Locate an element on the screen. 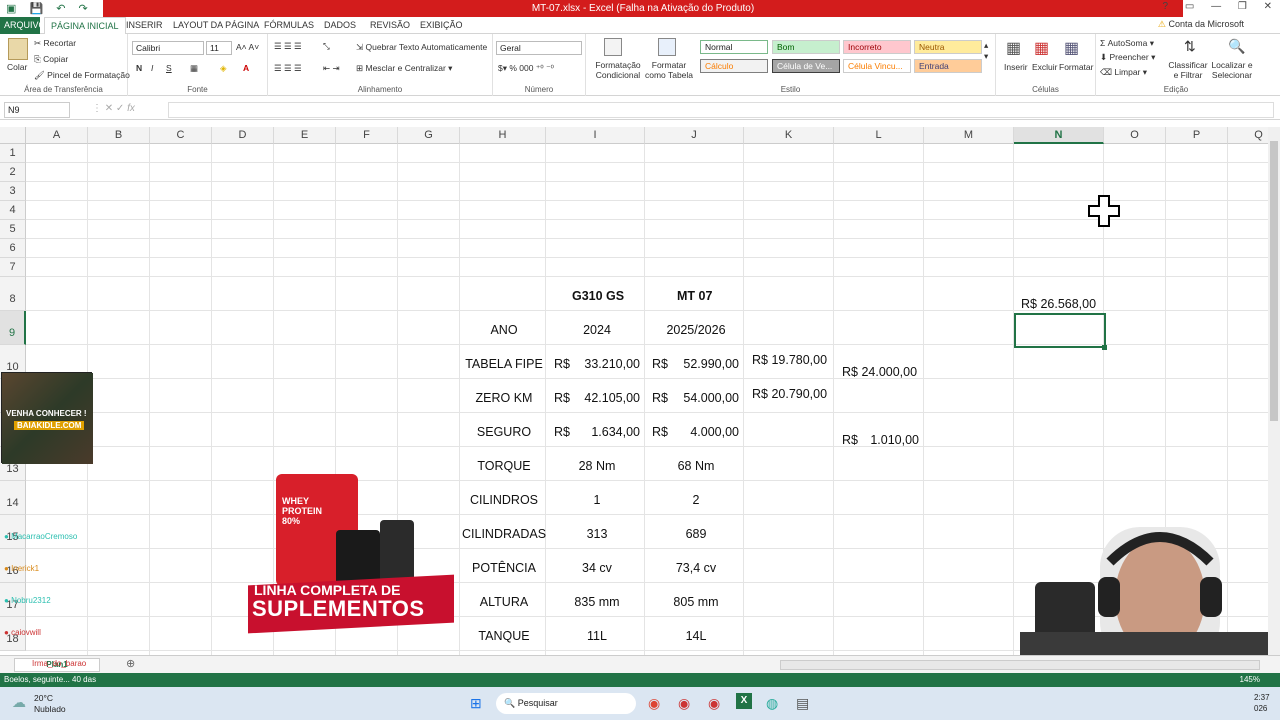  help-icon: ? is located at coordinates (1166, 6).